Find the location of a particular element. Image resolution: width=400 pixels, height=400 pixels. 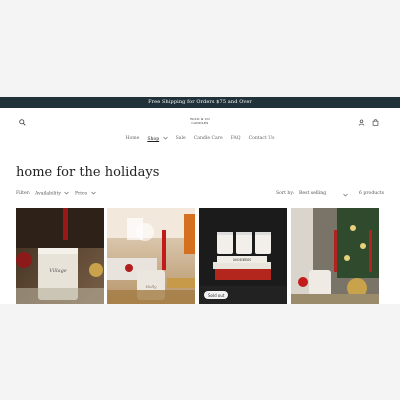

product-card: Holly is located at coordinates (151, 256).